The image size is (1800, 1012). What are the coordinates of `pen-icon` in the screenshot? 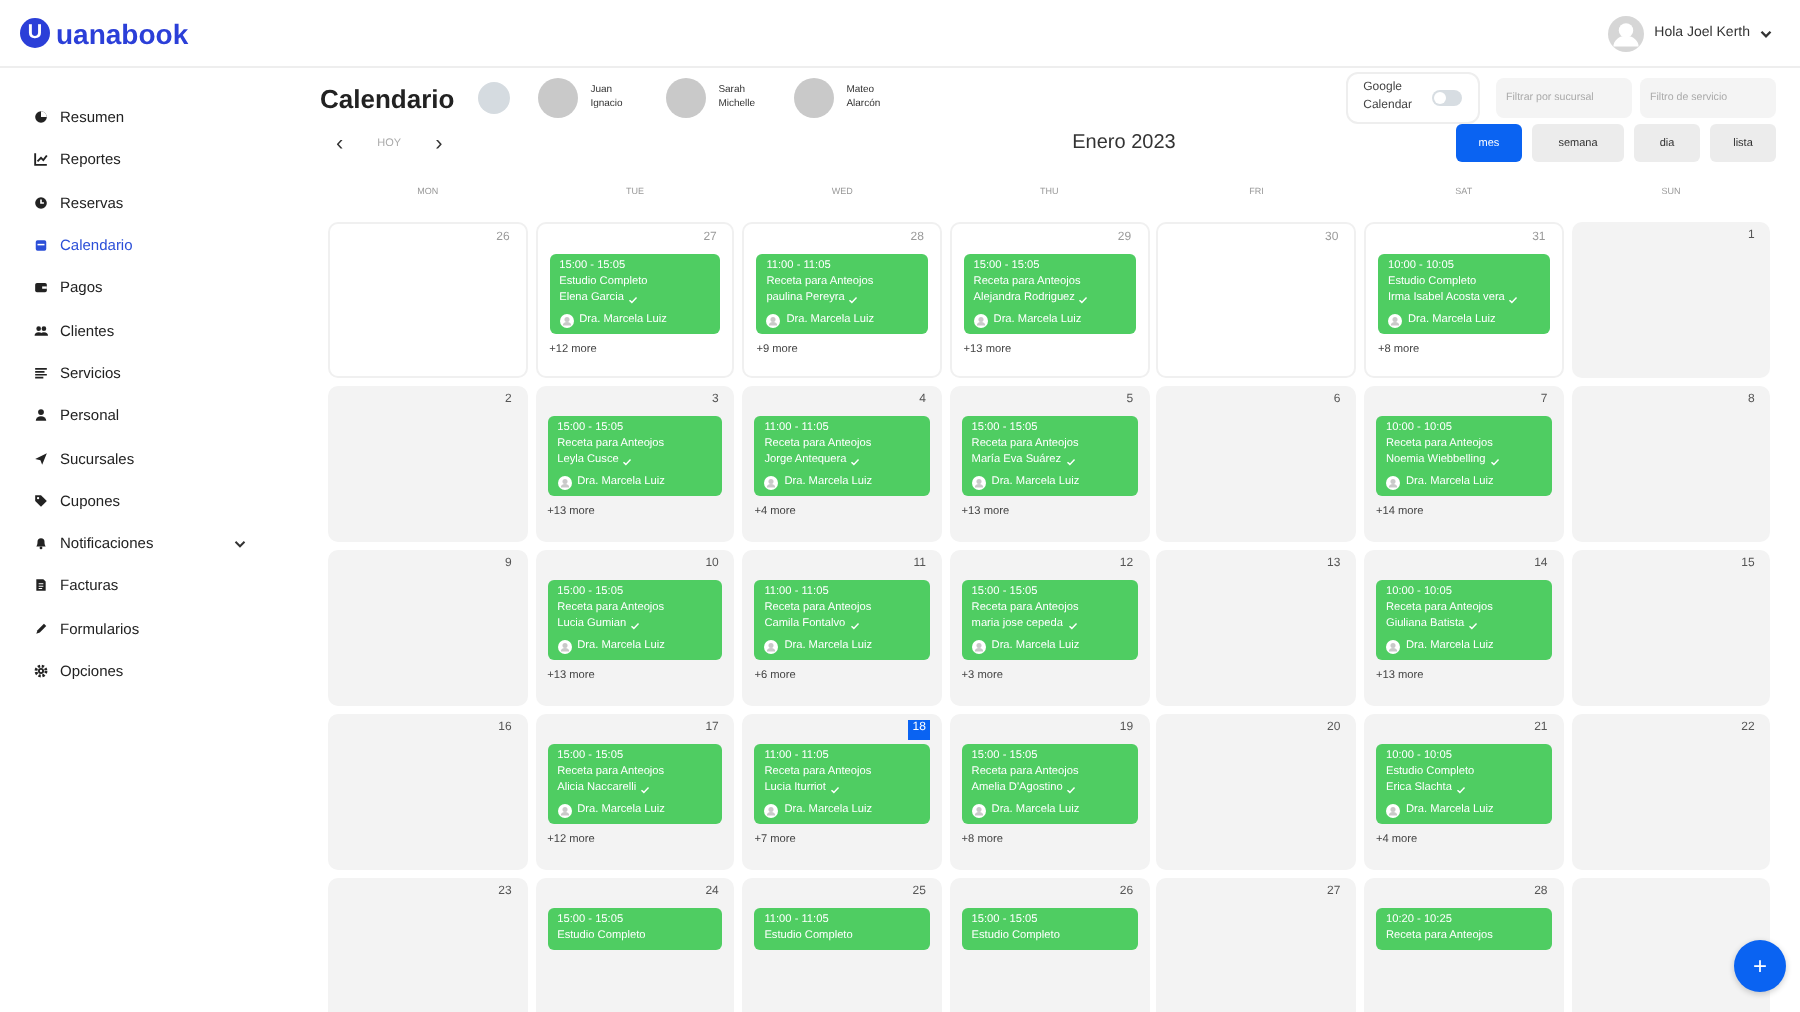 It's located at (41, 628).